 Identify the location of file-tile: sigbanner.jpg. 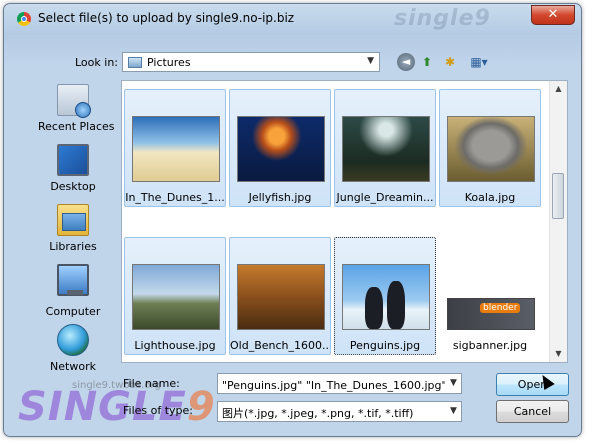
(490, 296).